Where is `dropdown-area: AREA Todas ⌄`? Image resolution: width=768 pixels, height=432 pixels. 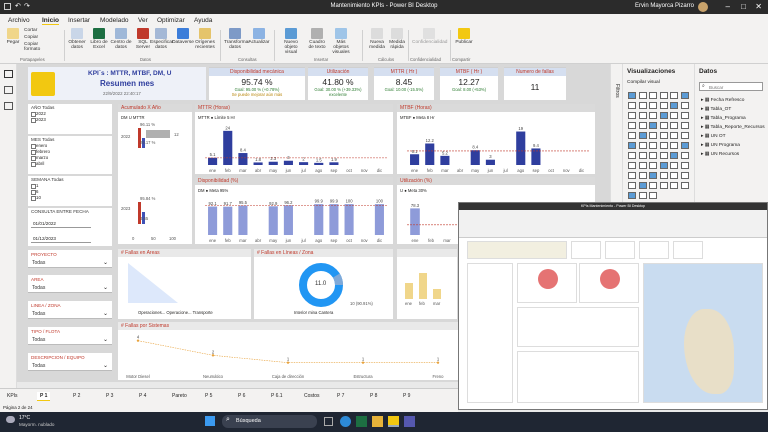 dropdown-area: AREA Todas ⌄ is located at coordinates (70, 284).